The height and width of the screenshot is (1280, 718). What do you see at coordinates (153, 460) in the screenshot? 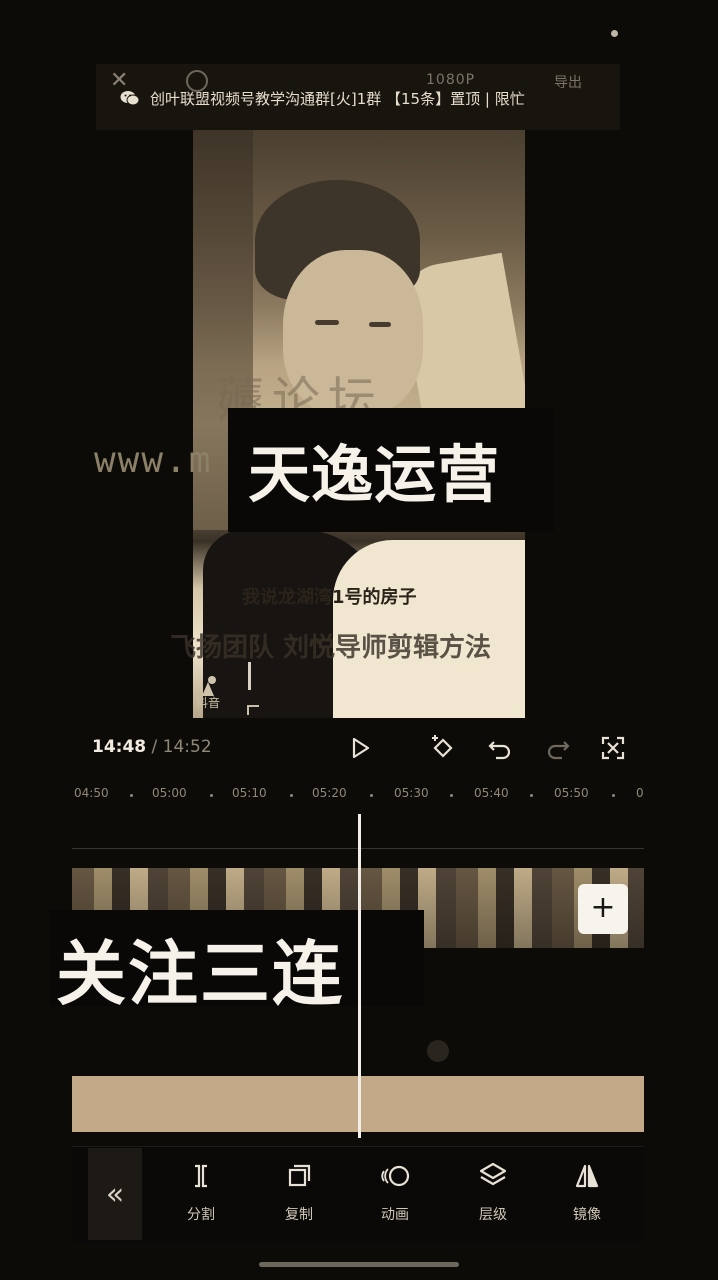
I see `url-watermark: www.m` at bounding box center [153, 460].